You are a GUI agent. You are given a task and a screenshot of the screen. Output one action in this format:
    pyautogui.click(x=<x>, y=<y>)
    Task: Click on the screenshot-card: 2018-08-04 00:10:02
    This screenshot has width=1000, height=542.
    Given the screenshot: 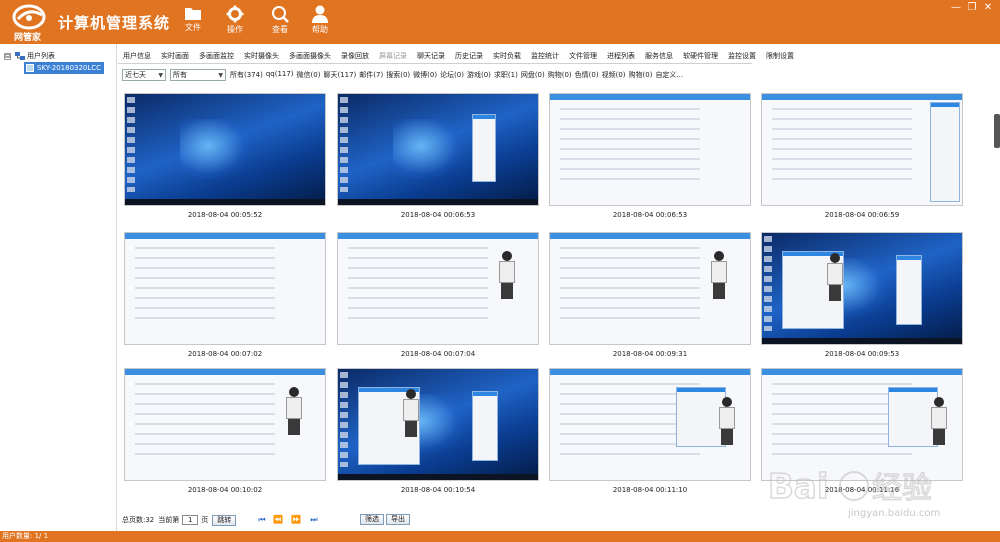 What is the action you would take?
    pyautogui.click(x=225, y=431)
    